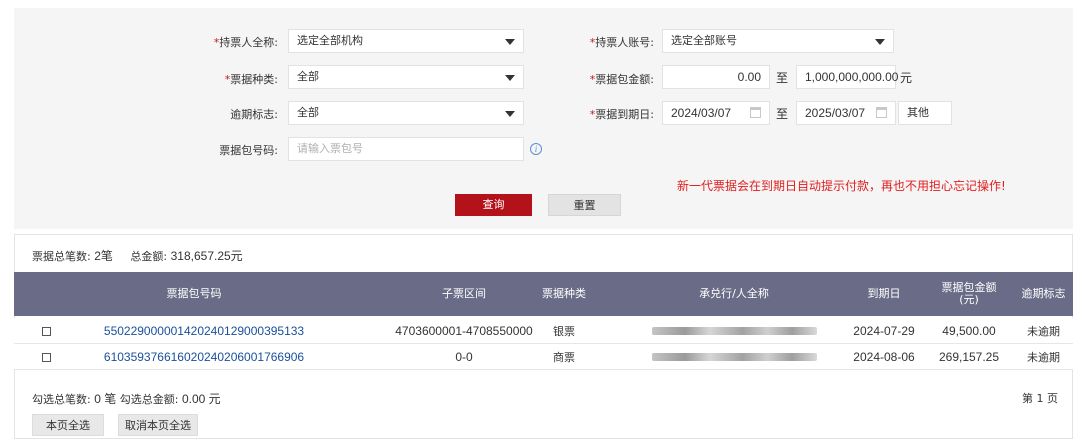 This screenshot has height=439, width=1080. Describe the element at coordinates (1040, 398) in the screenshot. I see `page-indicator: 第 1 页` at that location.